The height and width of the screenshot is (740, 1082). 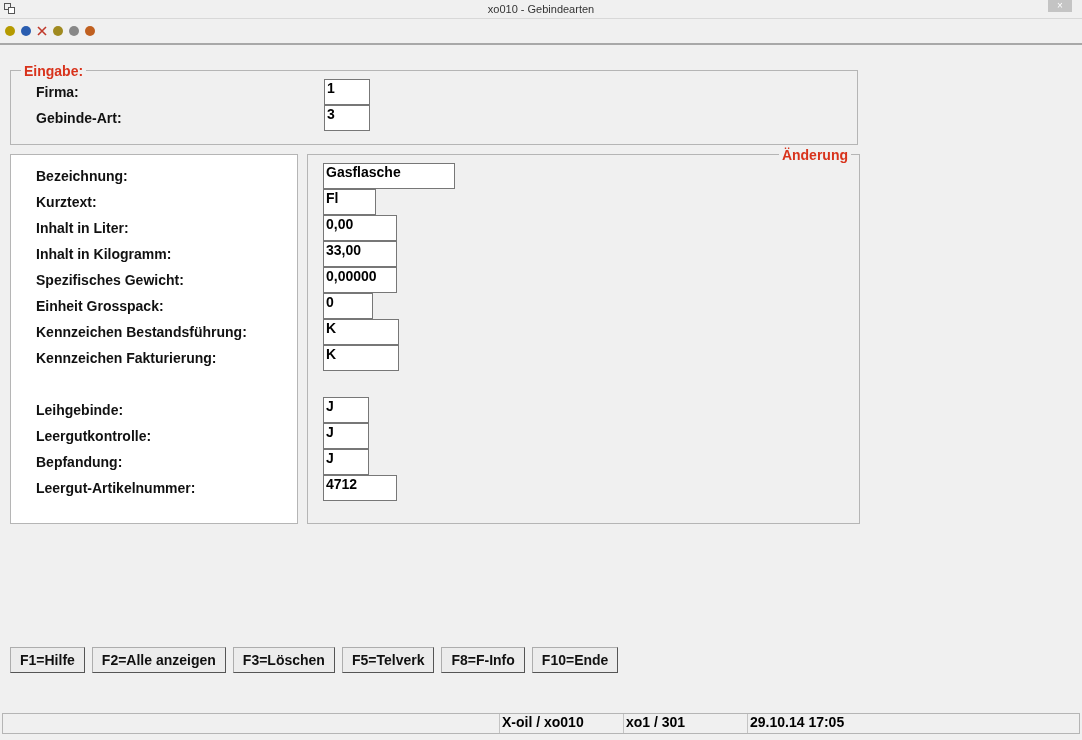 I want to click on input-field: 4712, so click(x=360, y=488).